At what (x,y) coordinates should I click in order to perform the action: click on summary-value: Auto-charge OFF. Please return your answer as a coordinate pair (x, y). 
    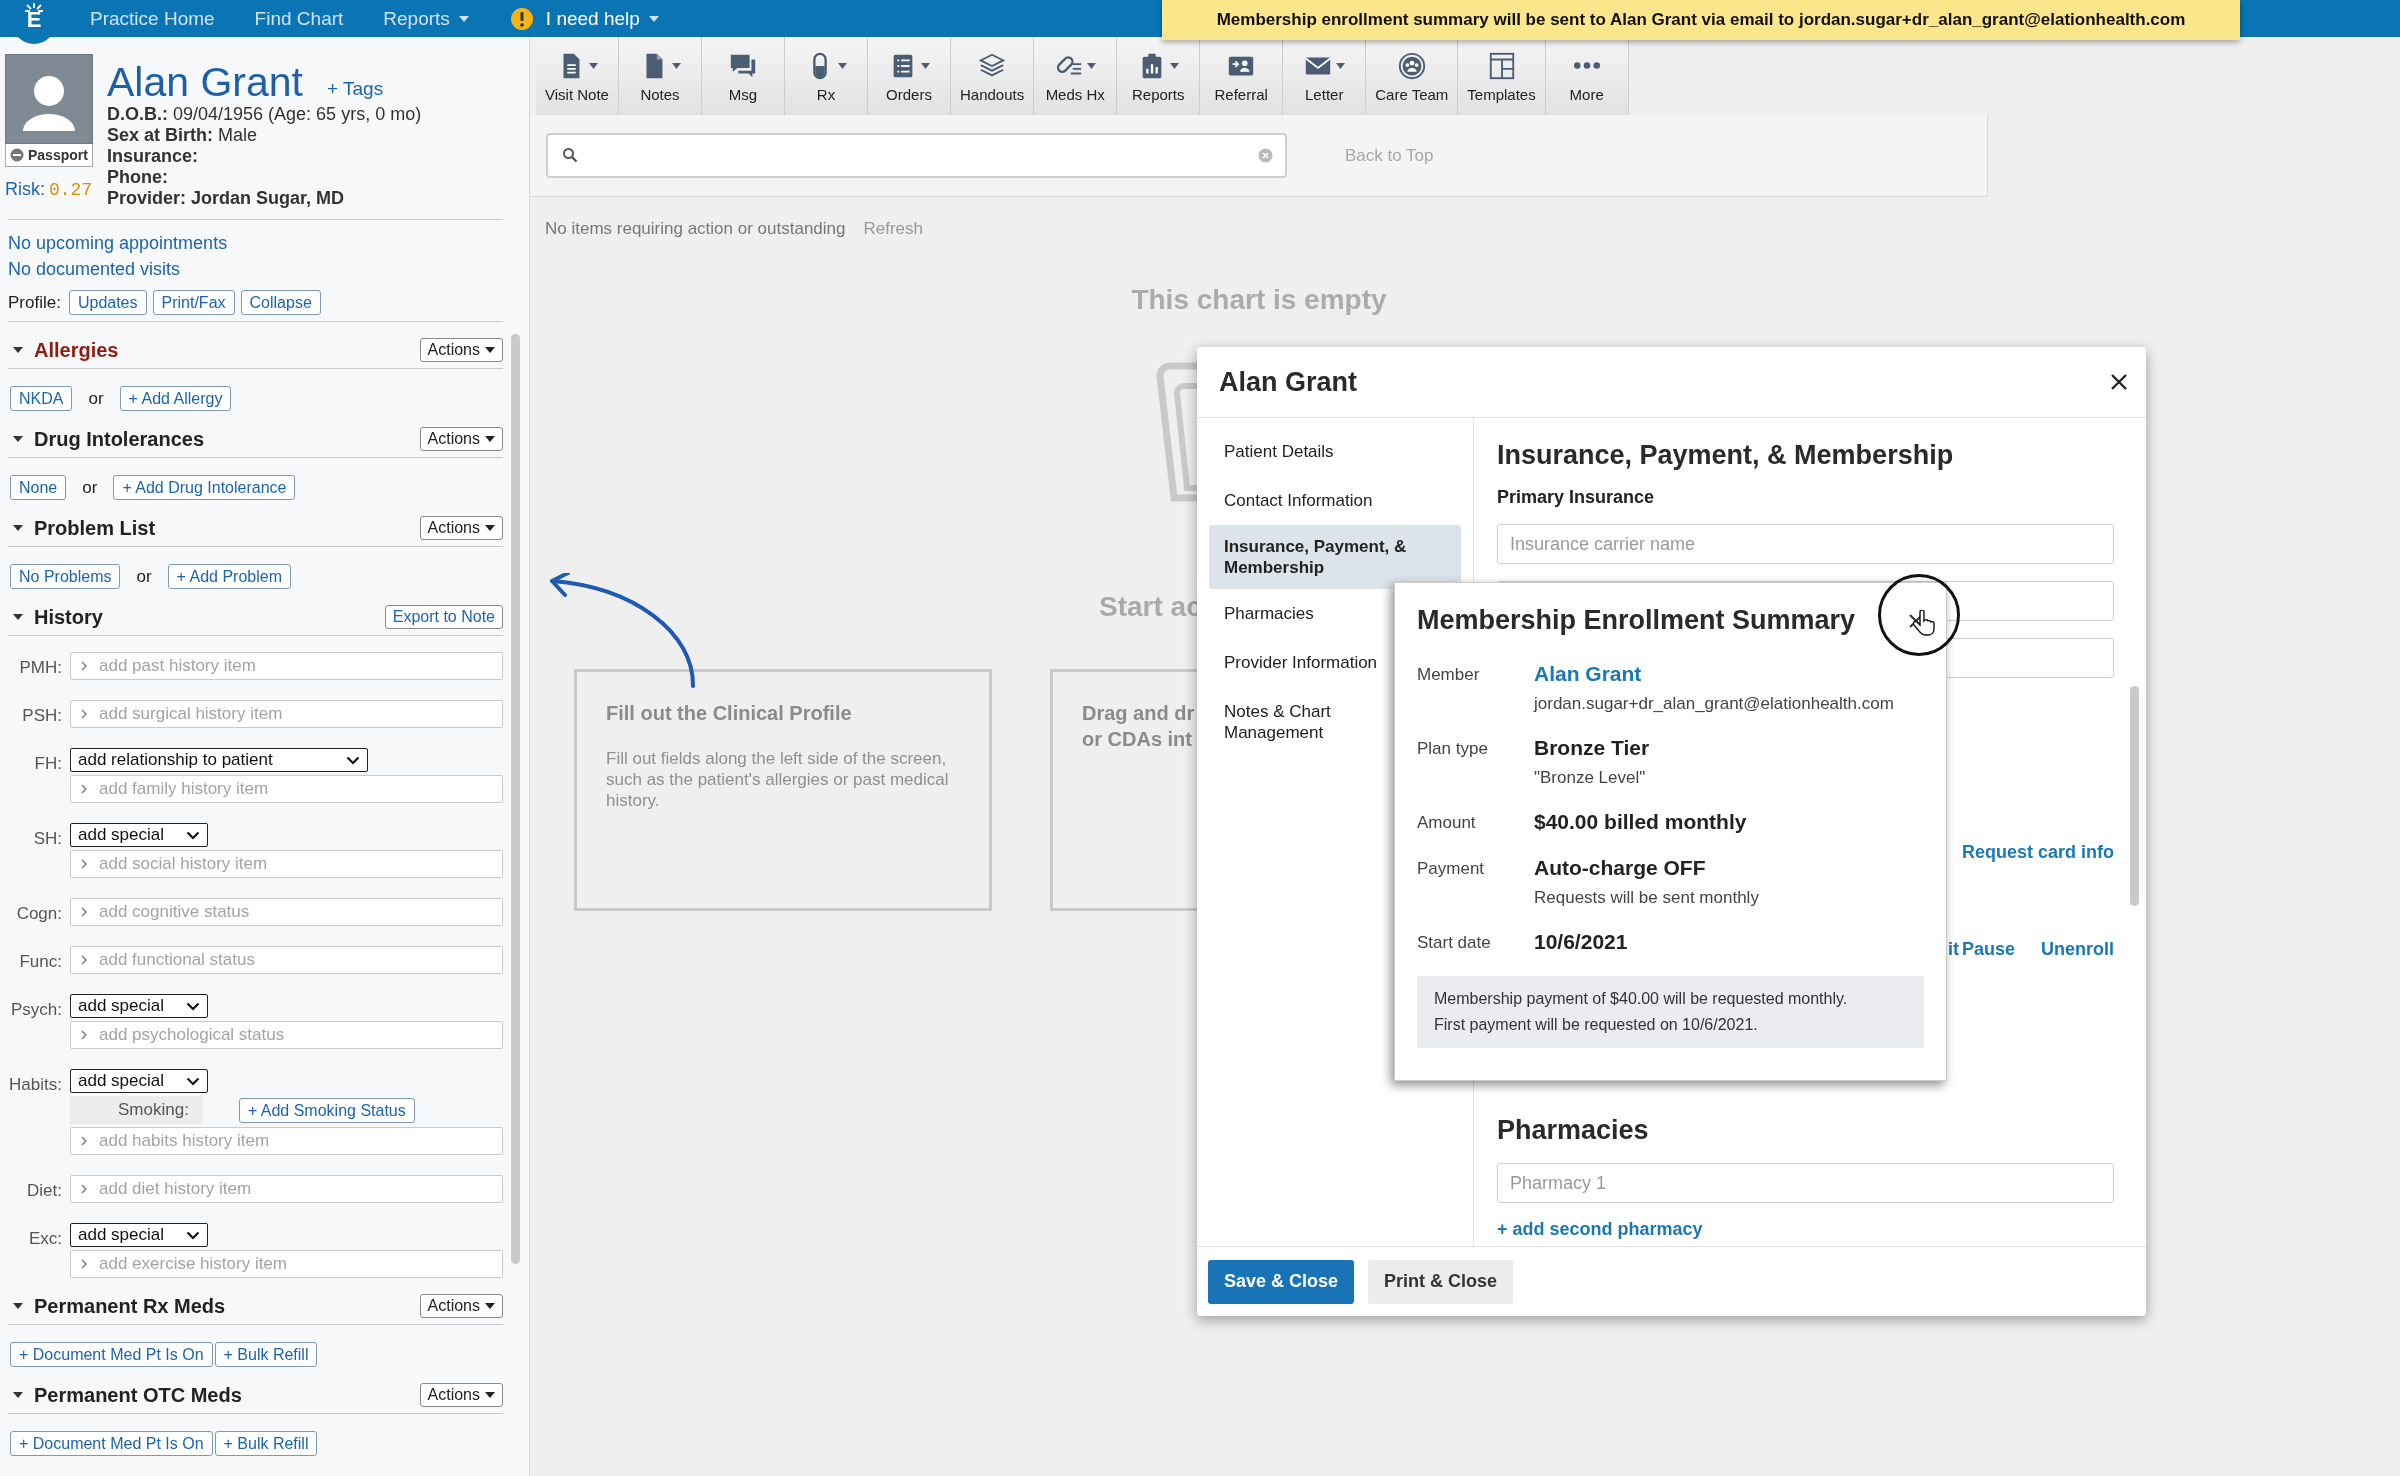
    Looking at the image, I should click on (1620, 868).